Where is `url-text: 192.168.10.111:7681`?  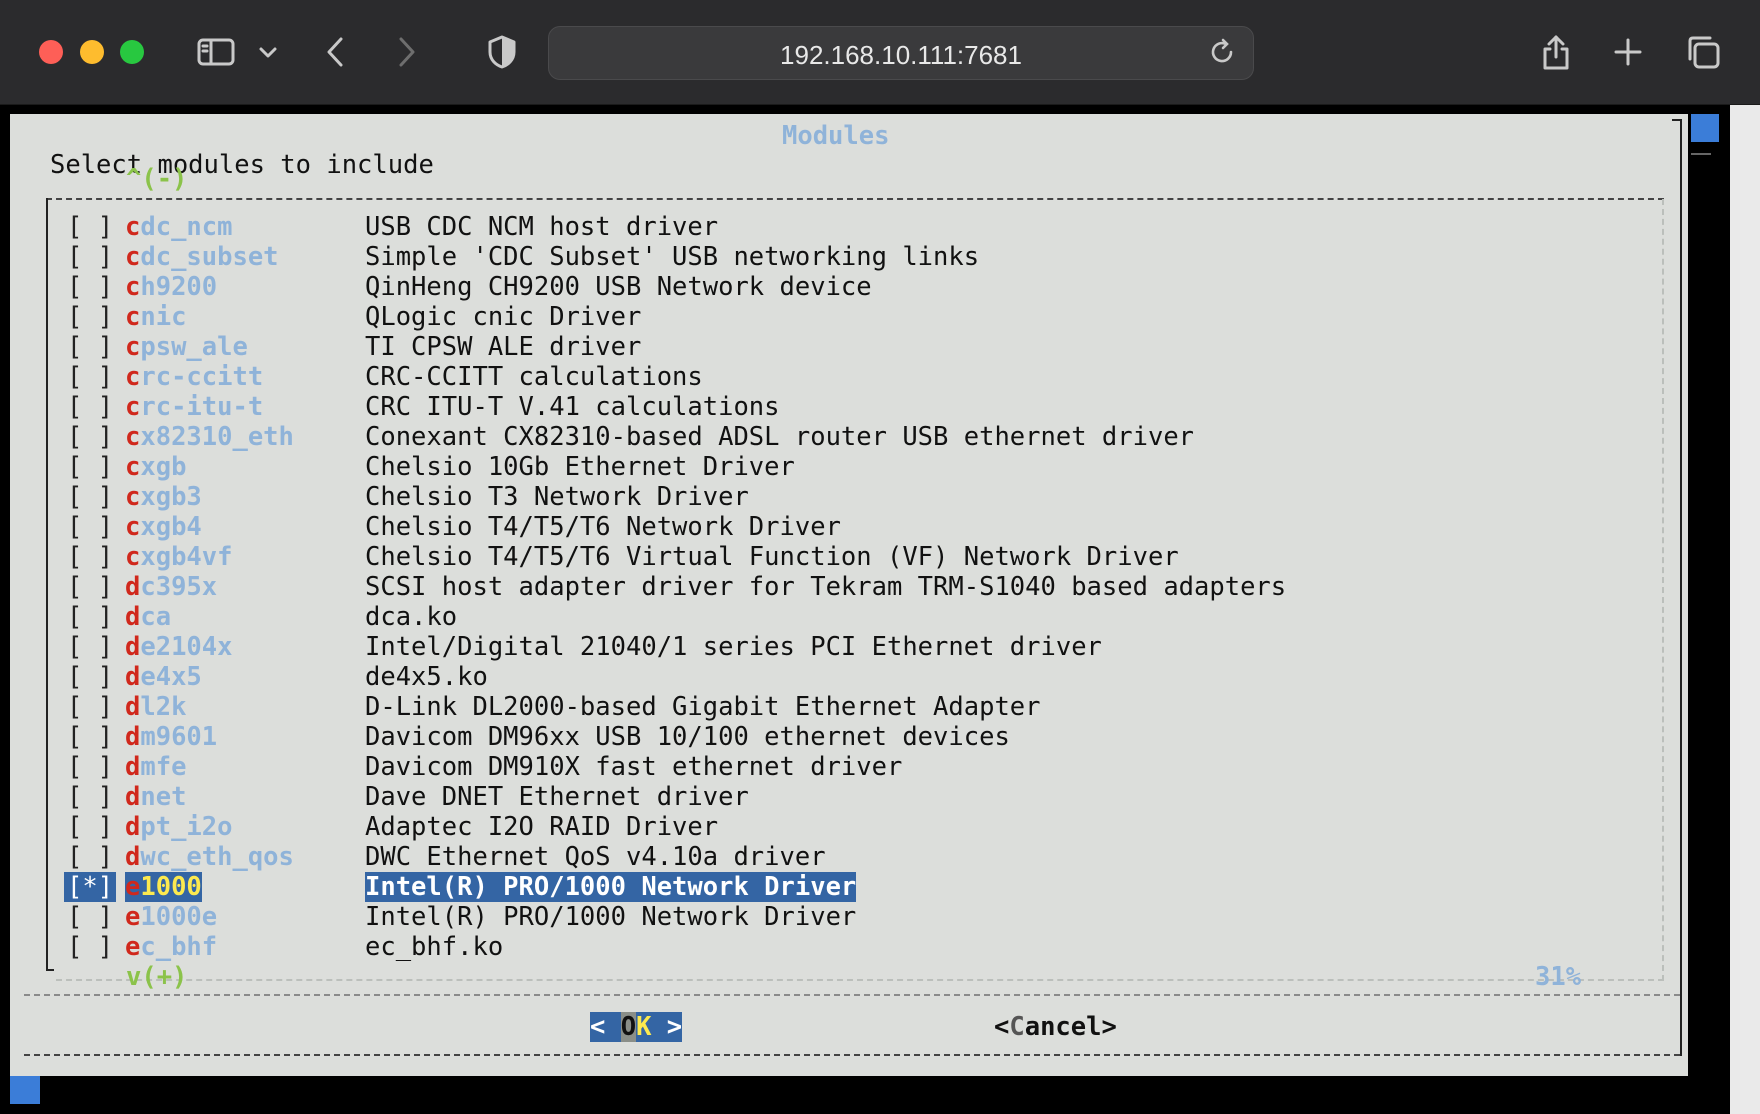
url-text: 192.168.10.111:7681 is located at coordinates (901, 55).